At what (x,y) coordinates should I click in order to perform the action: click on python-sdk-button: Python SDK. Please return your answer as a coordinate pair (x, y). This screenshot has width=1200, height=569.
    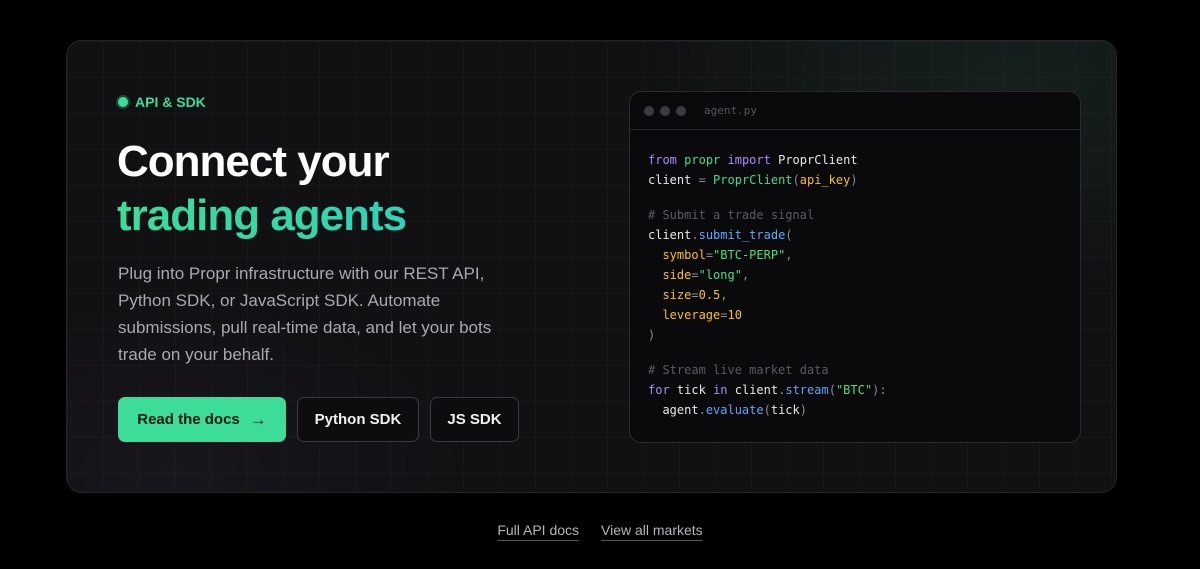
    Looking at the image, I should click on (358, 419).